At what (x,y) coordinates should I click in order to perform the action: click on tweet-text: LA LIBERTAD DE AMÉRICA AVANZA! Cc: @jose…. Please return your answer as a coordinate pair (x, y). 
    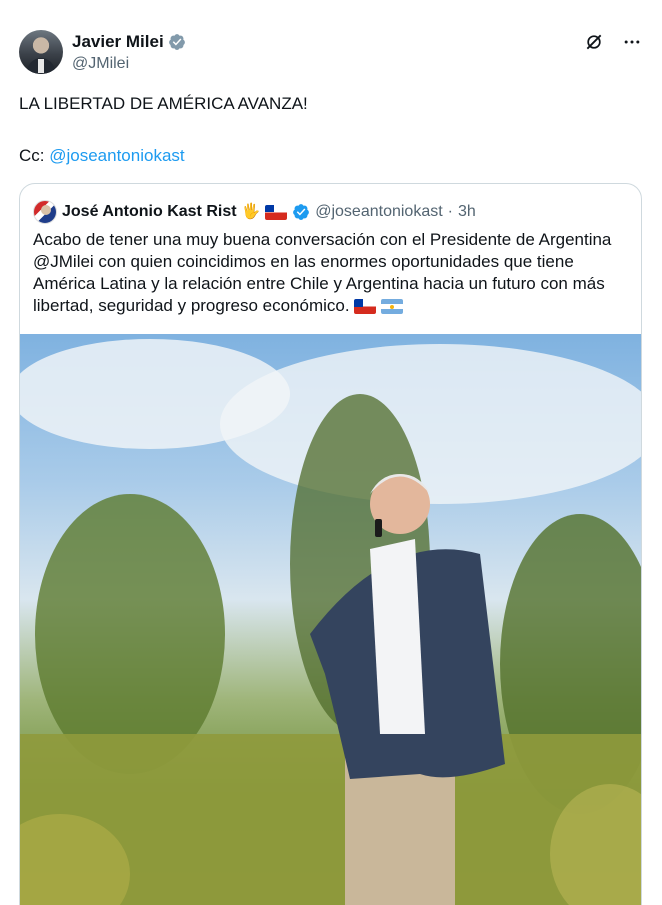
    Looking at the image, I should click on (330, 145).